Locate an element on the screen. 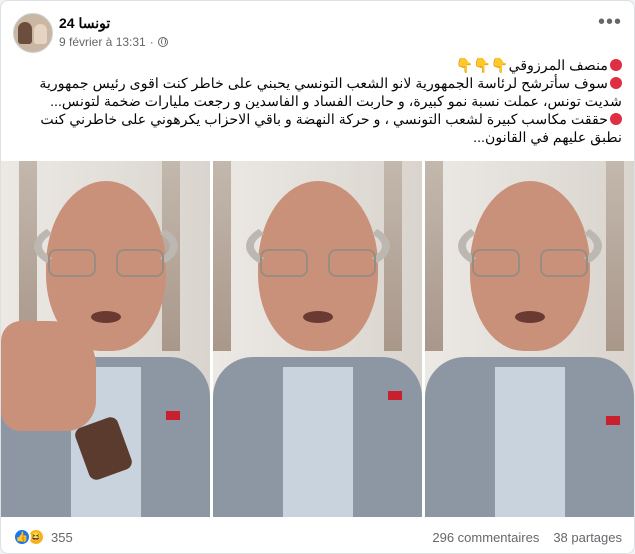  engagement-stats: 296 commentaires 38 partages is located at coordinates (527, 537).